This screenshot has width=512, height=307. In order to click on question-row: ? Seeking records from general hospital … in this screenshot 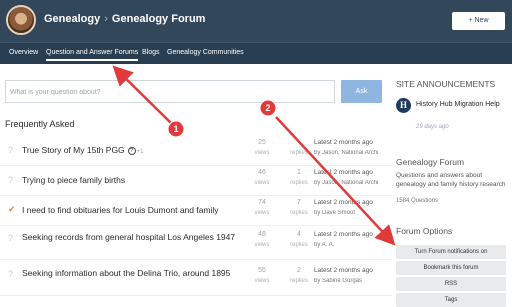, I will do `click(196, 243)`.